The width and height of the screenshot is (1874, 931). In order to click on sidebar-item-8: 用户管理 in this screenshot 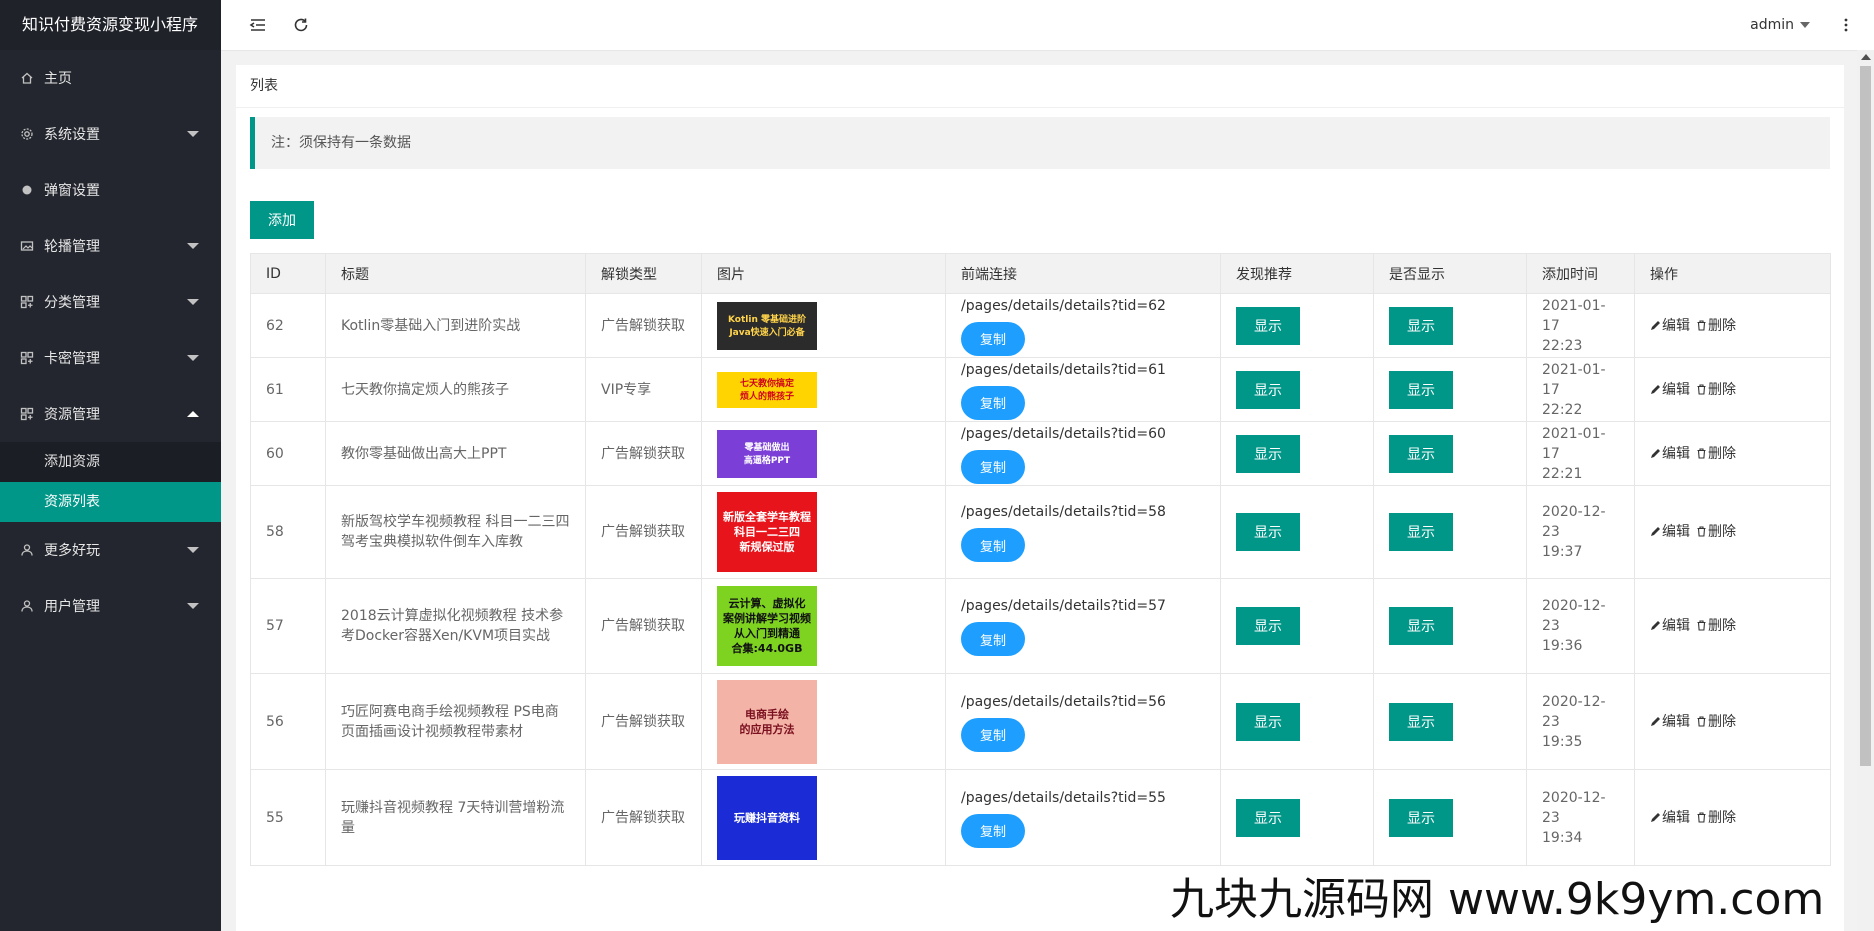, I will do `click(110, 606)`.